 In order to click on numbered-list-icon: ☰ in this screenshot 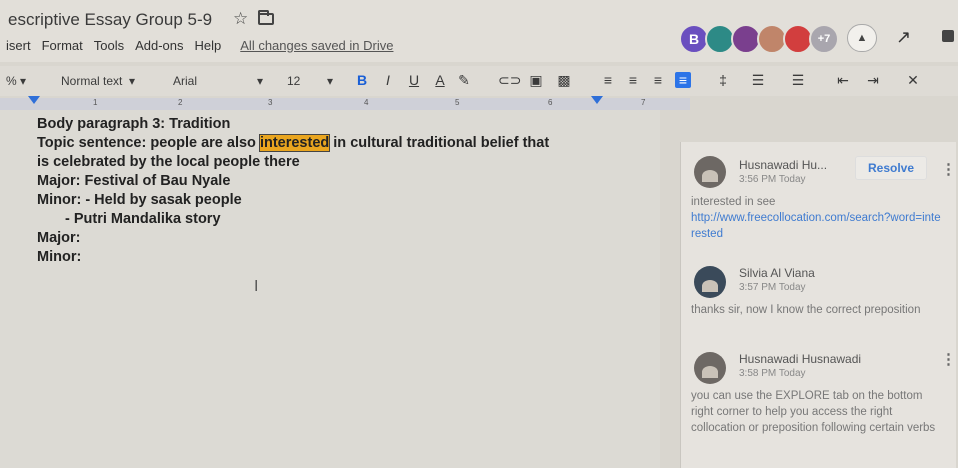, I will do `click(758, 80)`.